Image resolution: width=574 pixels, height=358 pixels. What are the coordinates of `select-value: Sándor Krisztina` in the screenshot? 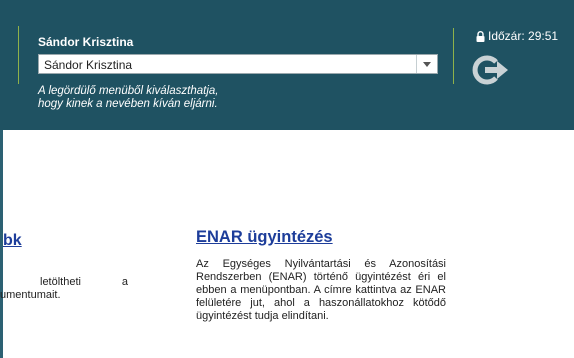 It's located at (88, 65).